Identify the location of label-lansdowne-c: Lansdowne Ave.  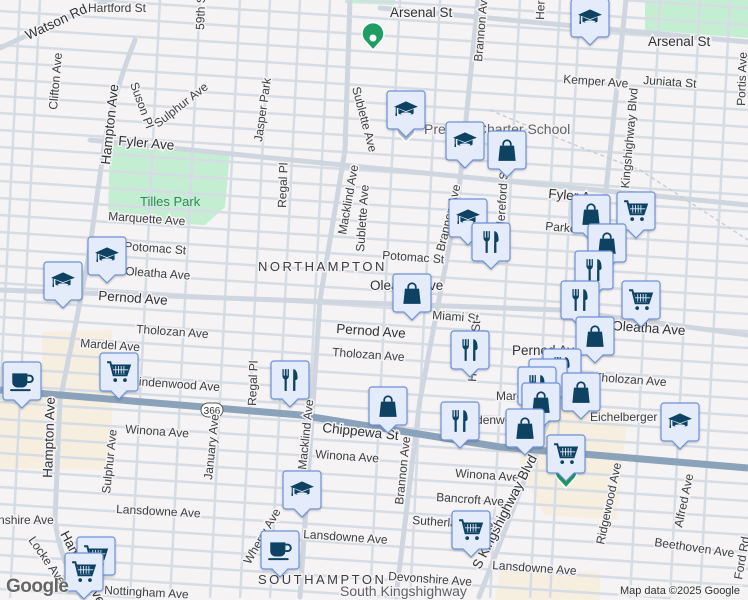
(346, 537).